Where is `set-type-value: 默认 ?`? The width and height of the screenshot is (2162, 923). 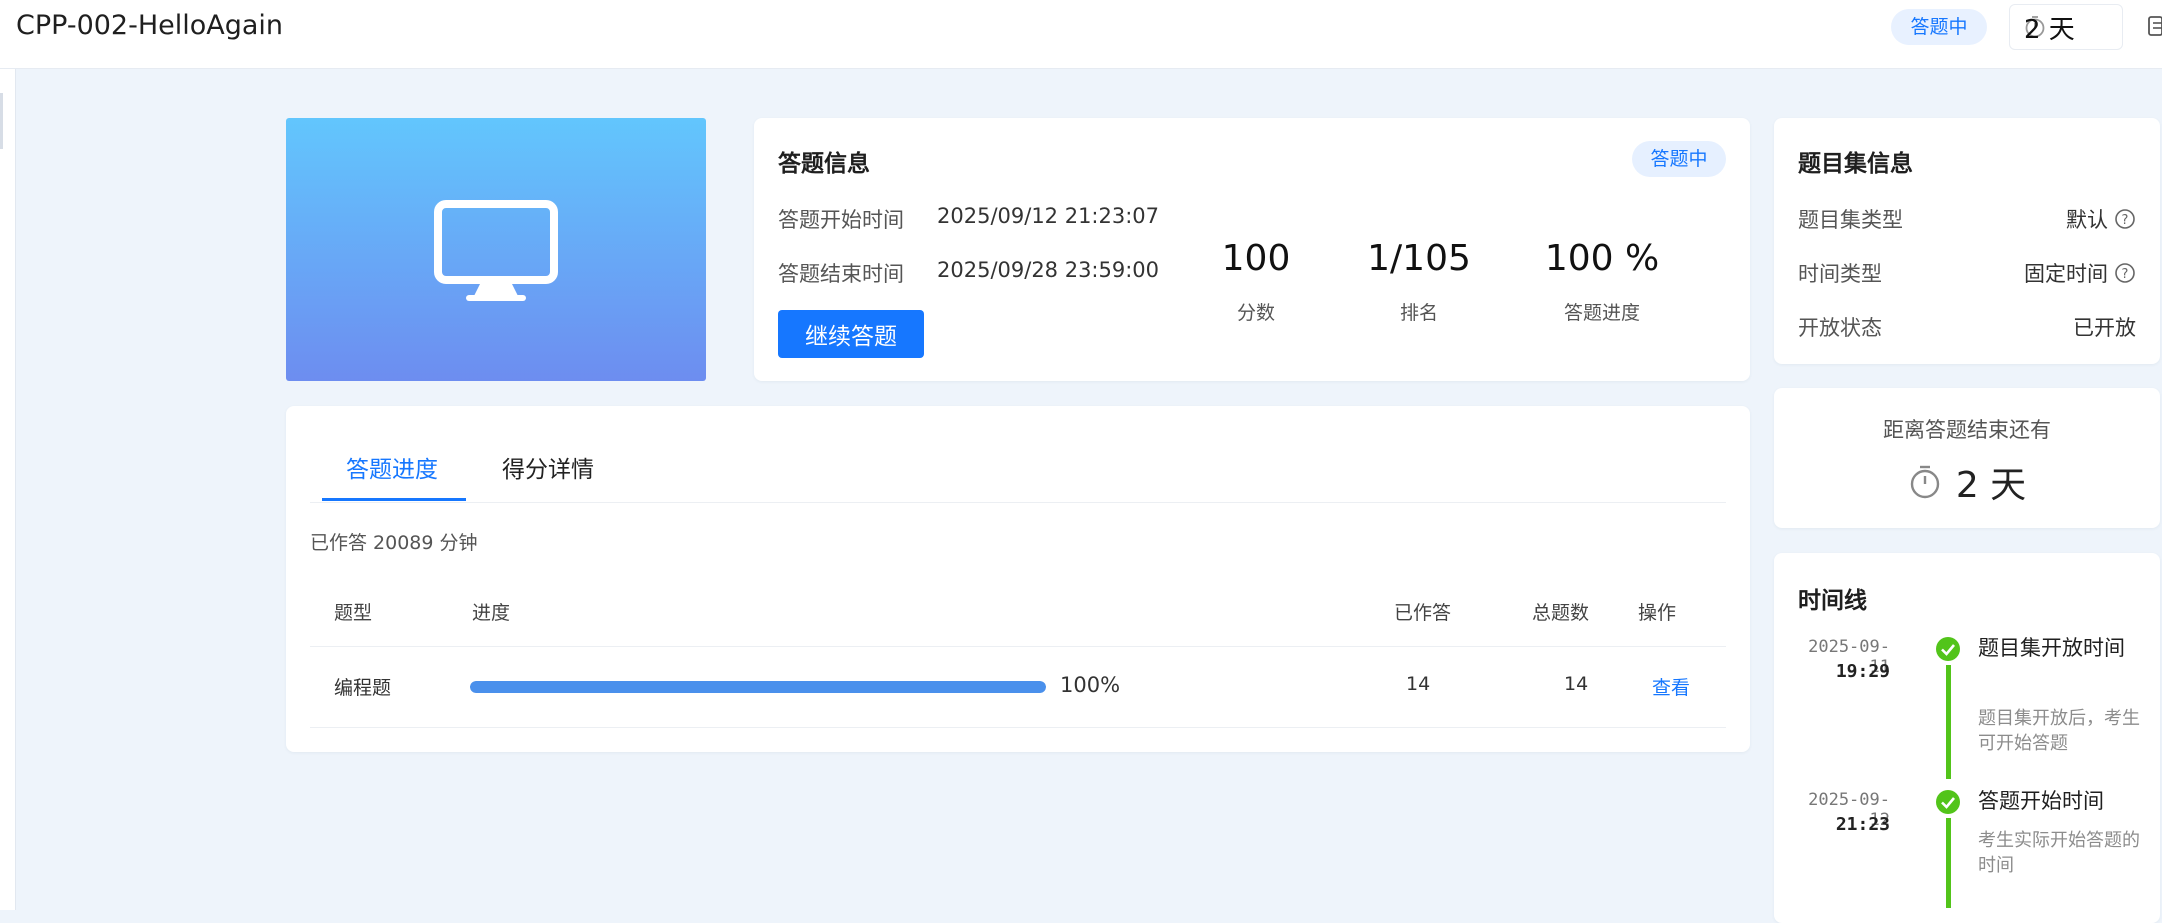 set-type-value: 默认 ? is located at coordinates (2101, 219).